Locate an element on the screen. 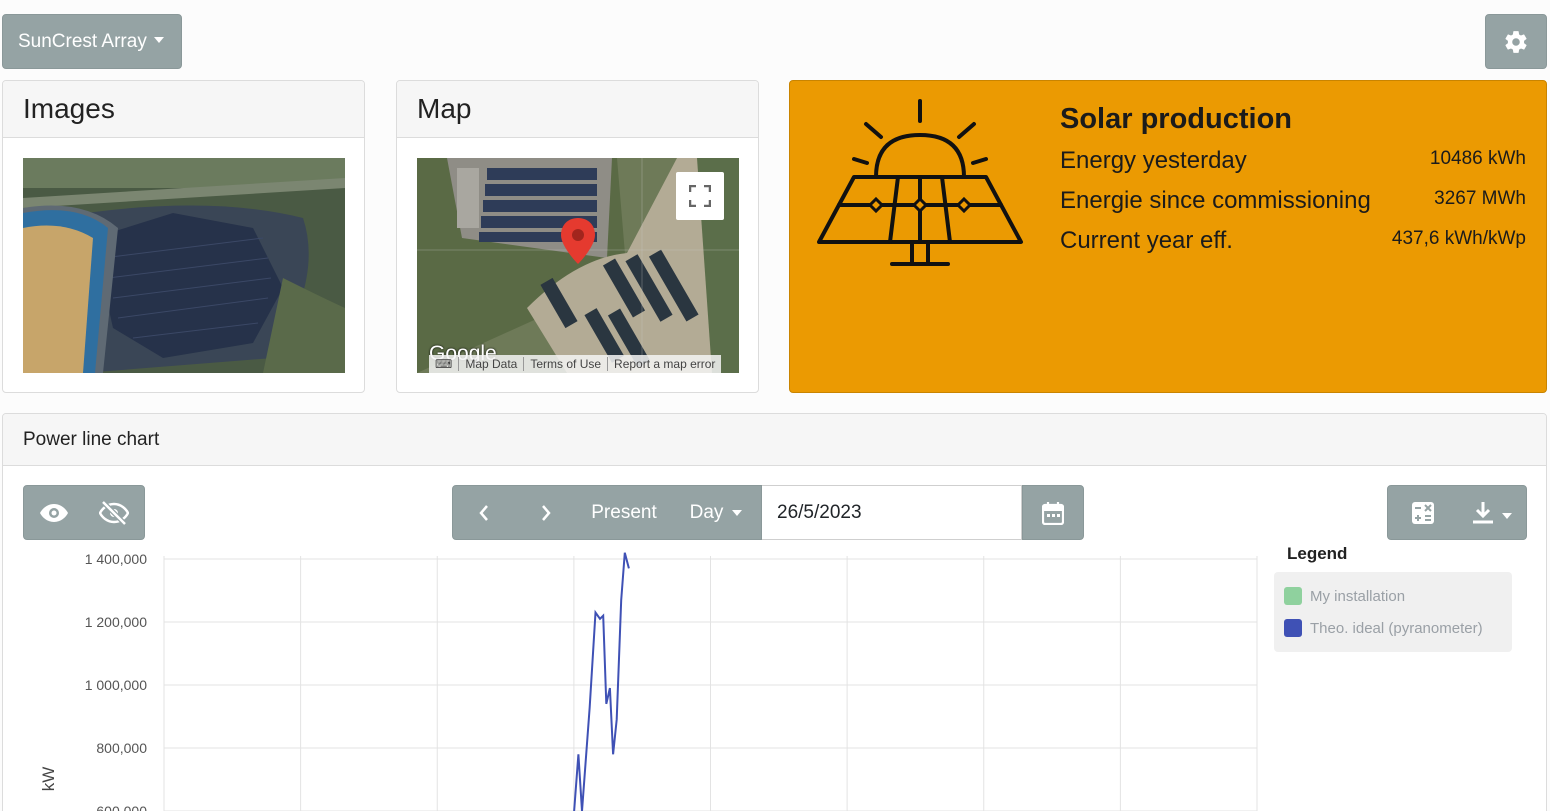  eye-icon is located at coordinates (54, 512).